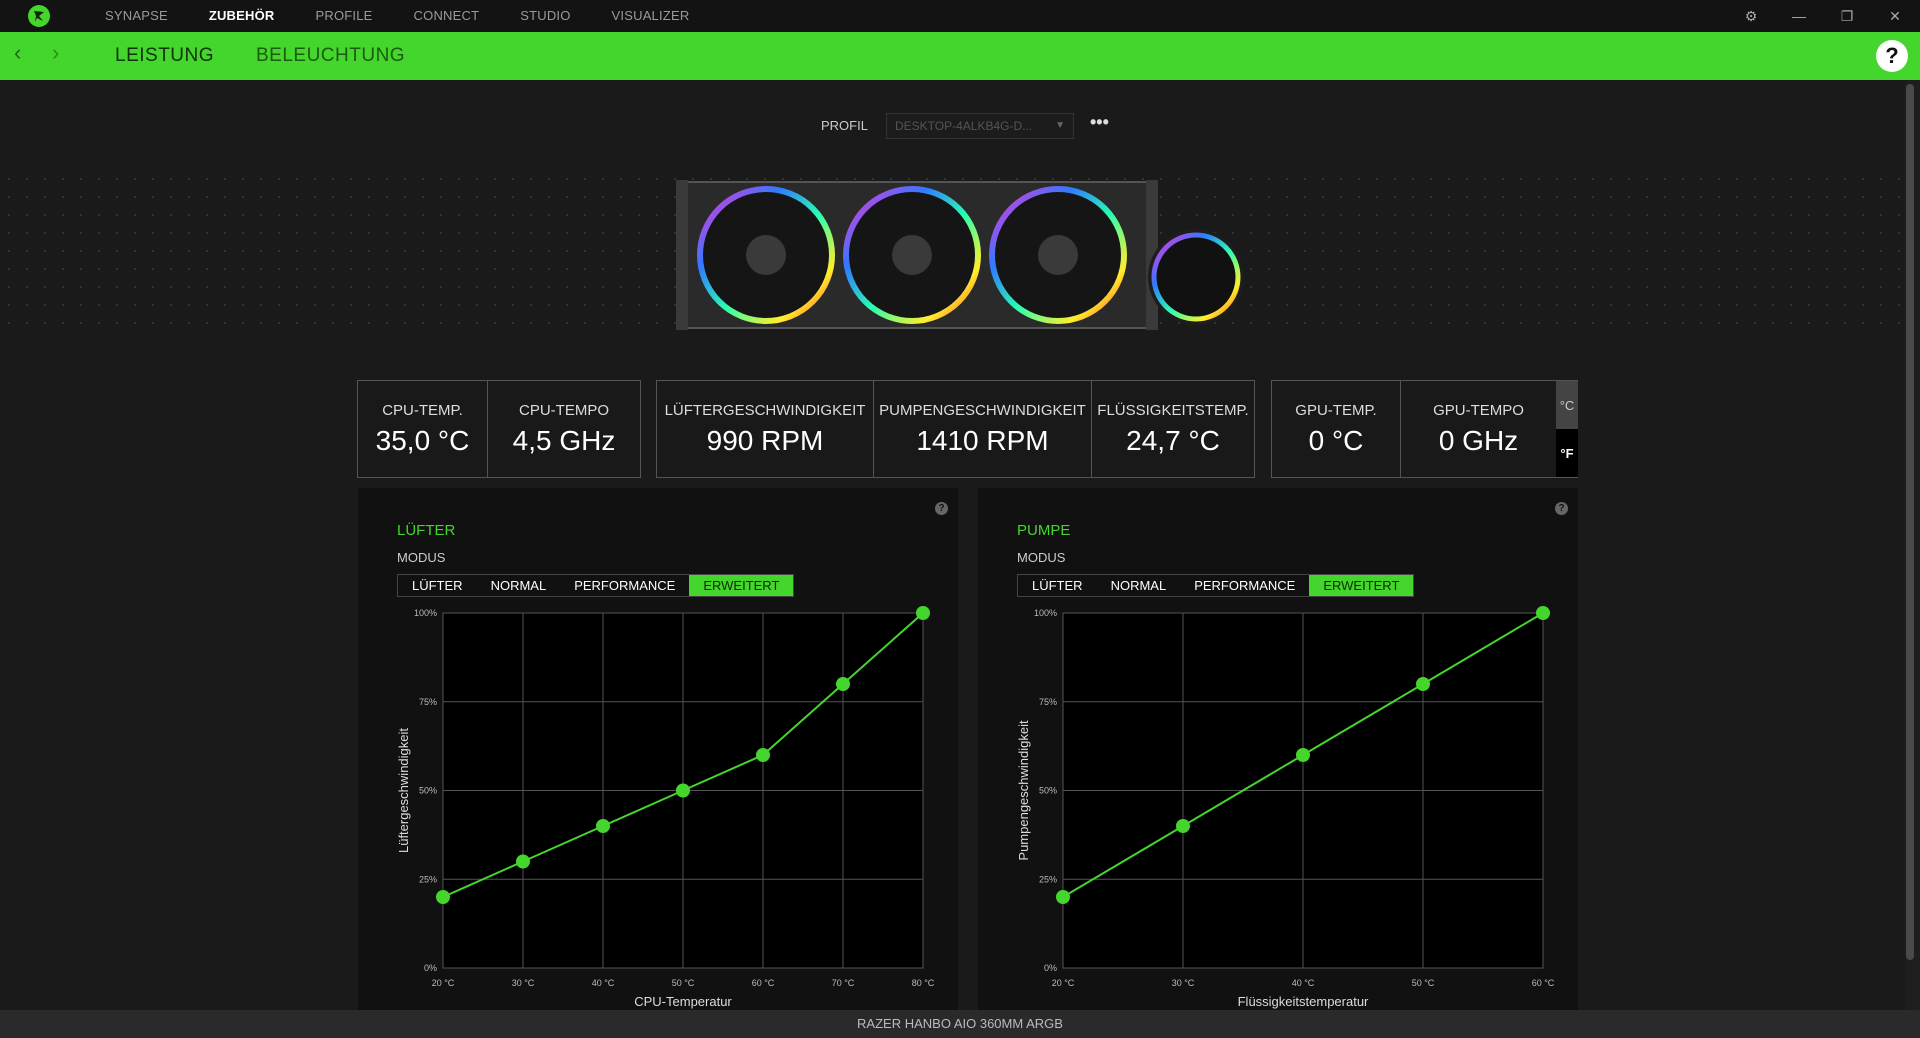 The width and height of the screenshot is (1920, 1038). I want to click on stat-cpu-tempo: CPU-TEMPO 4,5 GHz, so click(564, 429).